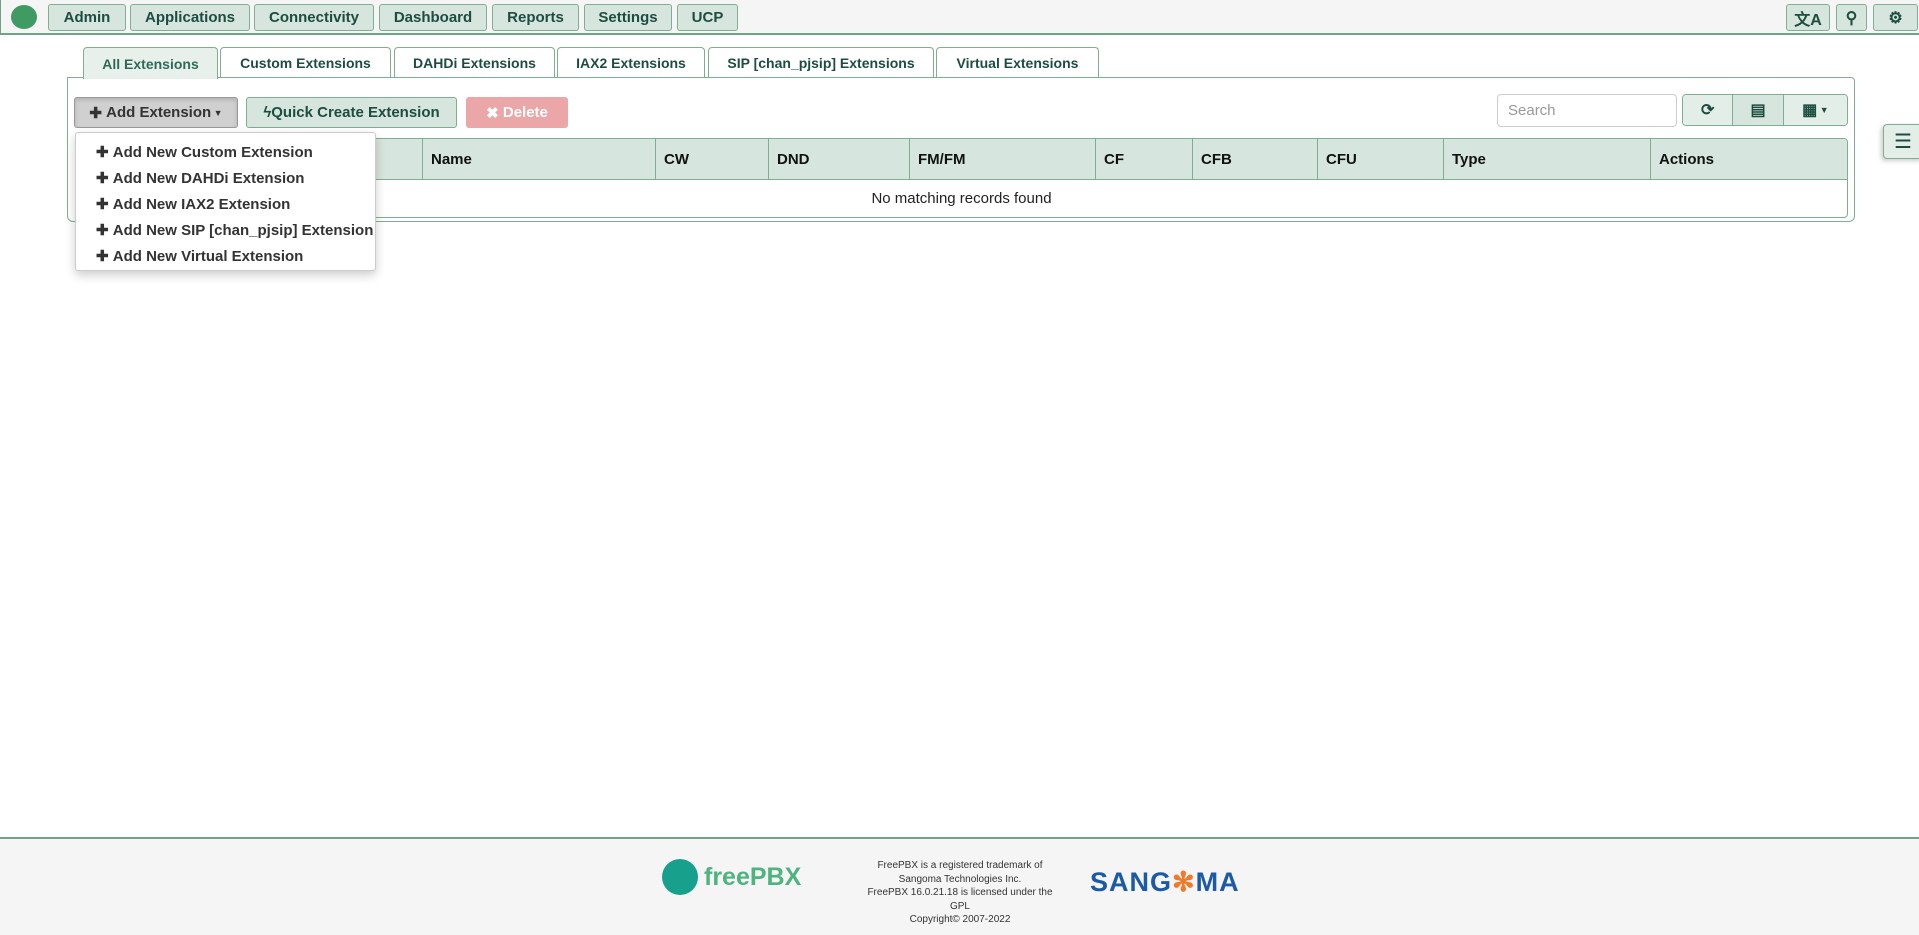 The width and height of the screenshot is (1919, 935). What do you see at coordinates (87, 17) in the screenshot?
I see `nav-admin: Admin` at bounding box center [87, 17].